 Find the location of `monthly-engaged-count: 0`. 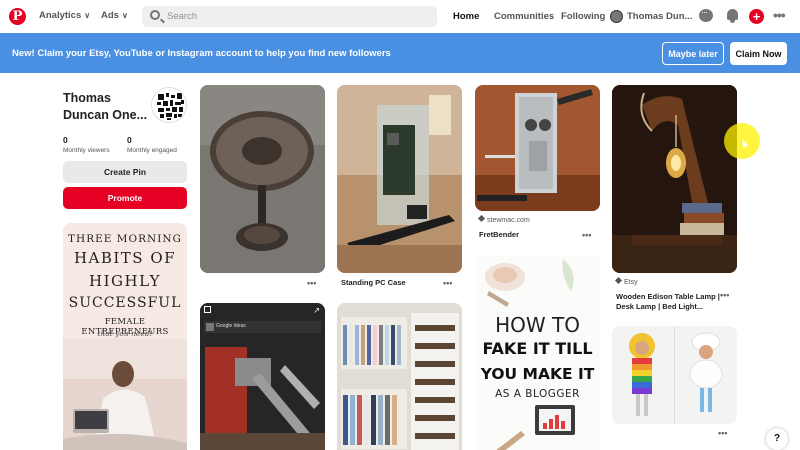

monthly-engaged-count: 0 is located at coordinates (129, 140).